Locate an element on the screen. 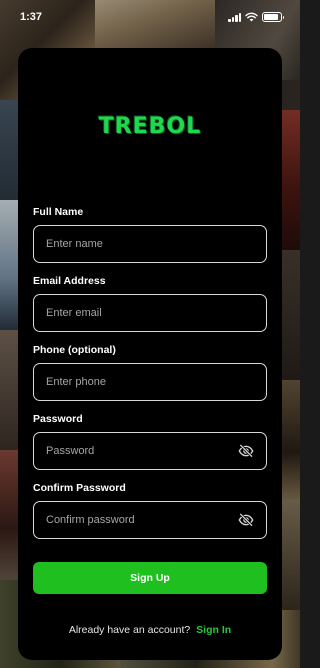 This screenshot has height=668, width=320. password-label: Password is located at coordinates (58, 419).